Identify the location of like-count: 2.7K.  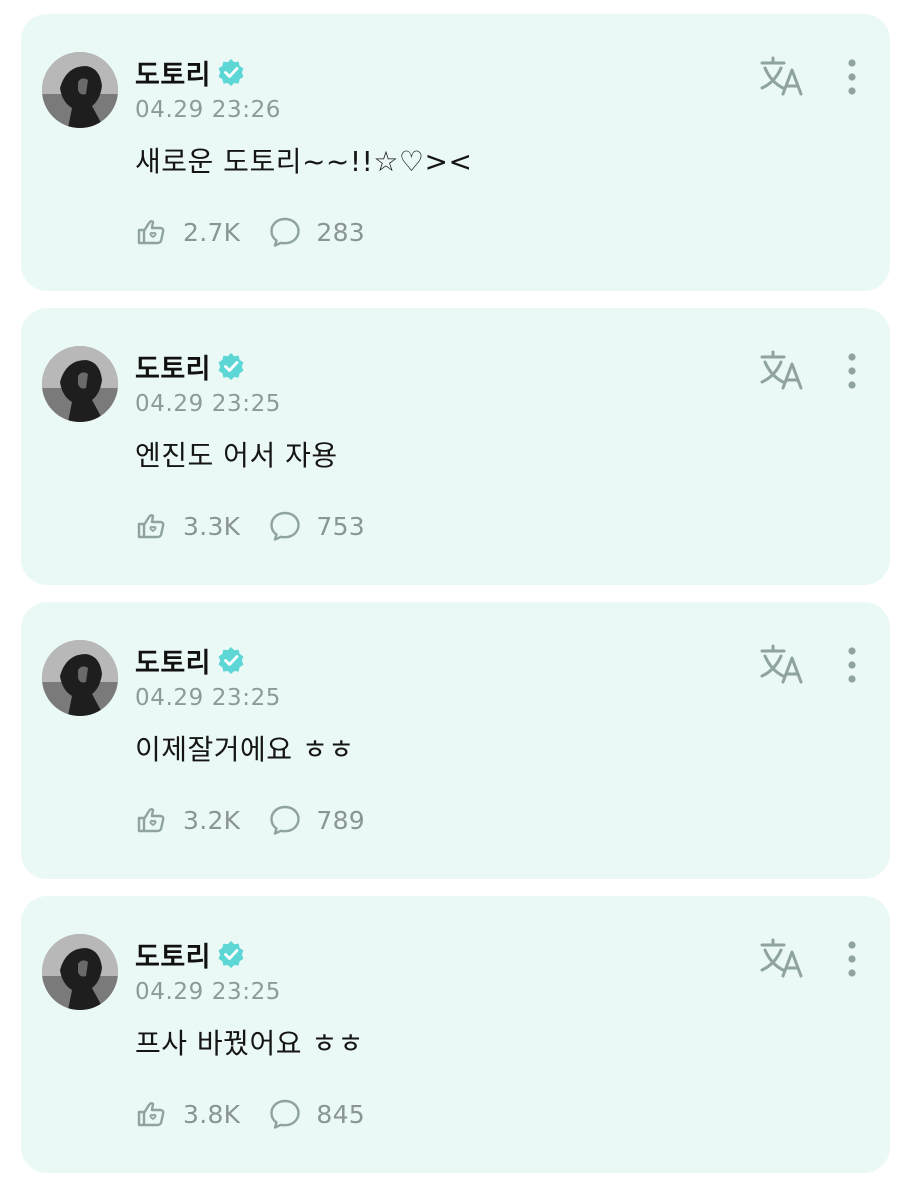
(212, 232).